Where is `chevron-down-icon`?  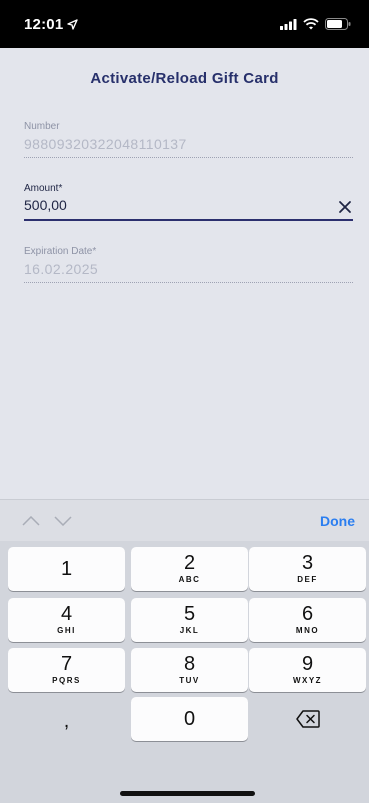 chevron-down-icon is located at coordinates (63, 520).